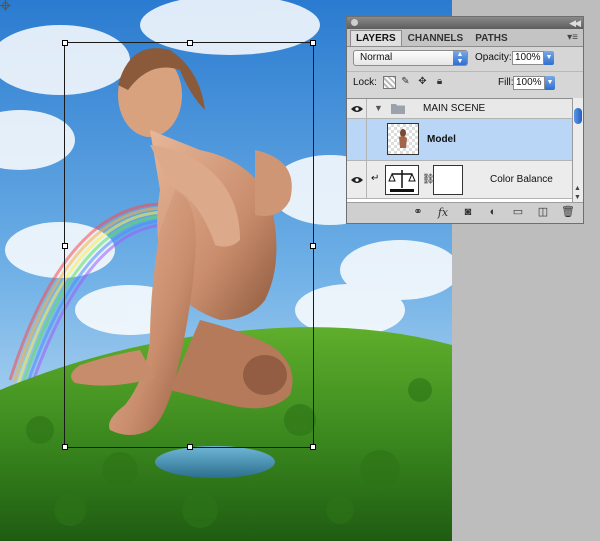  Describe the element at coordinates (439, 81) in the screenshot. I see `lock-all-icon: 🔒︎` at that location.